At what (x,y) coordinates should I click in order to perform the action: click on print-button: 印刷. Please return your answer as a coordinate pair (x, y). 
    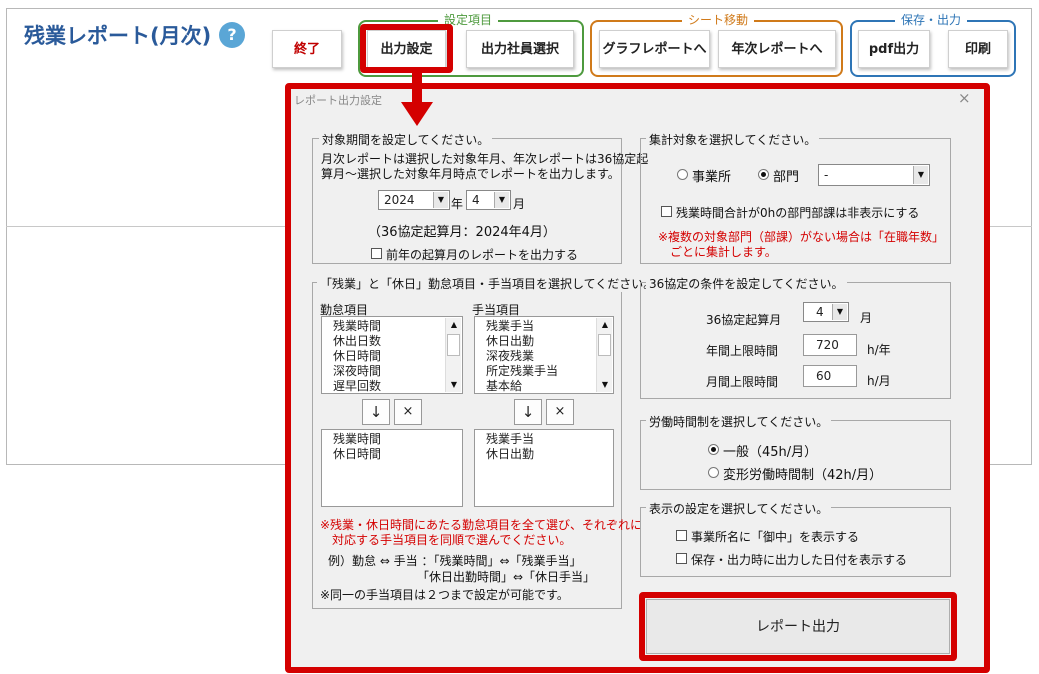
    Looking at the image, I should click on (978, 49).